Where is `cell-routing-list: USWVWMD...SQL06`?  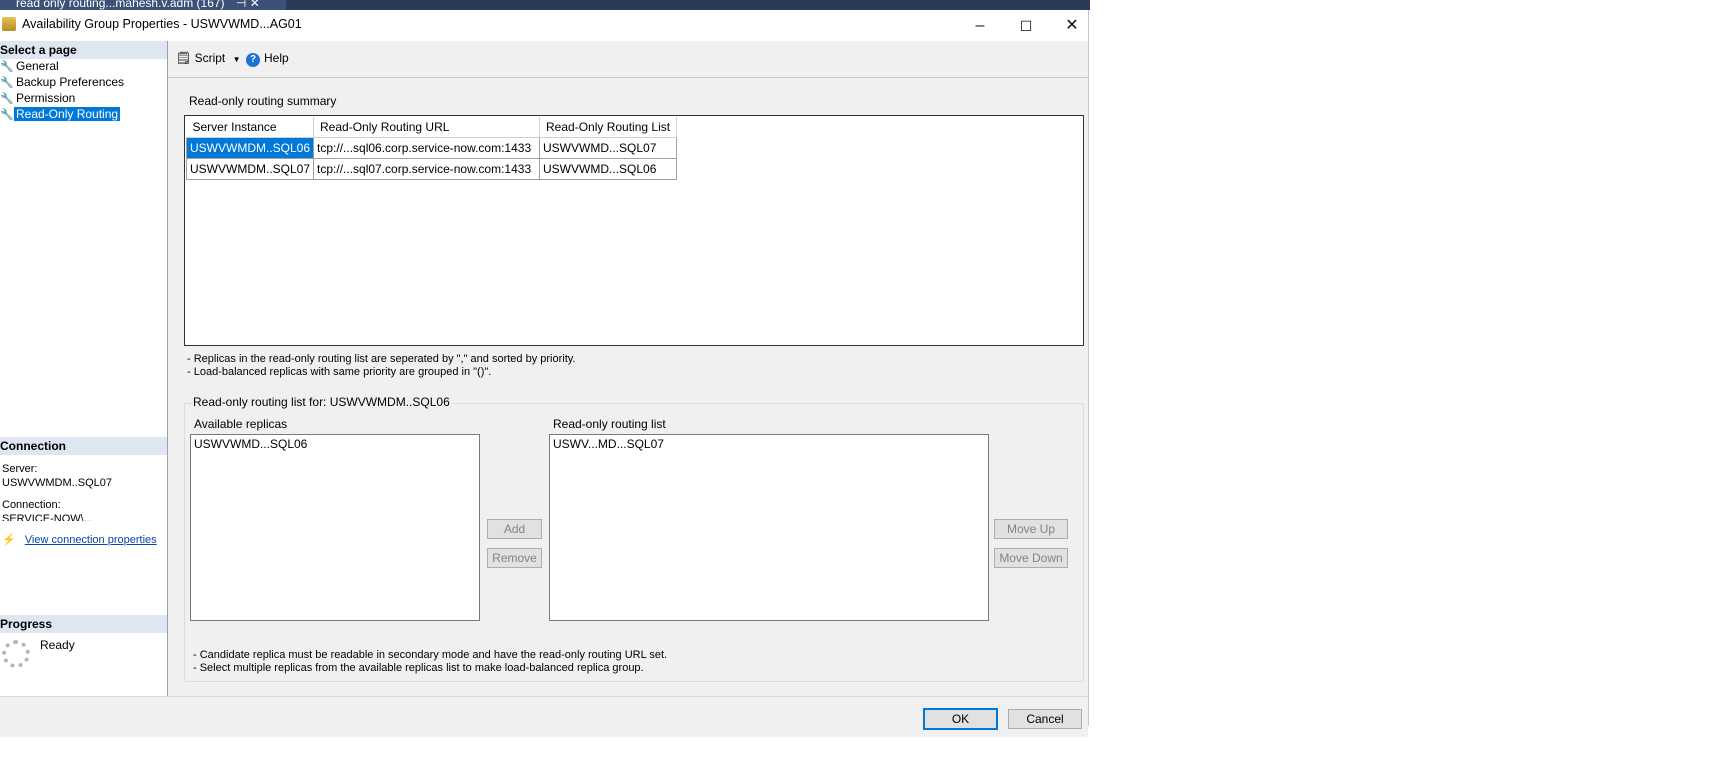
cell-routing-list: USWVWMD...SQL06 is located at coordinates (608, 169).